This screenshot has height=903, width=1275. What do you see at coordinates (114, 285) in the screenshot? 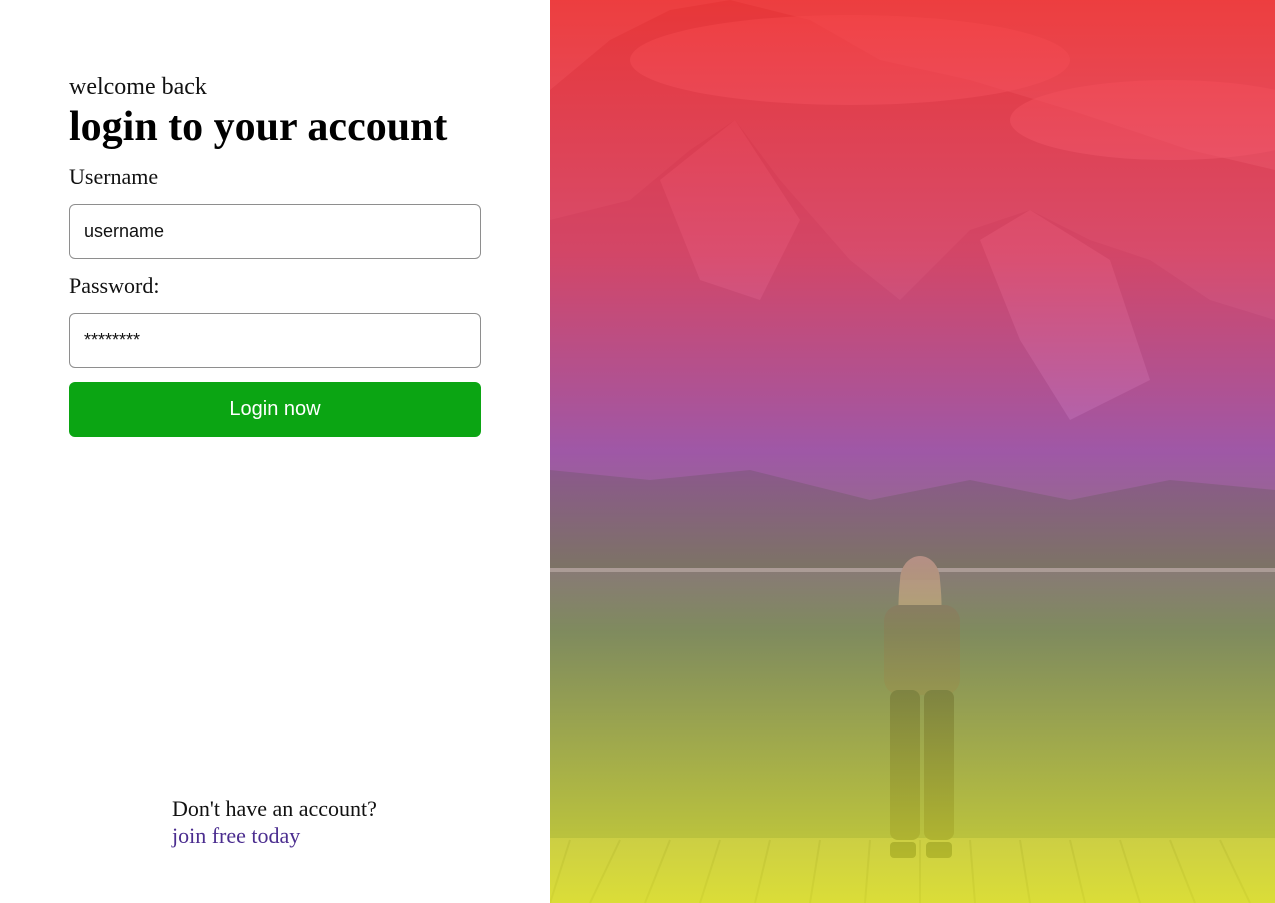
I see `password-label: Password:` at bounding box center [114, 285].